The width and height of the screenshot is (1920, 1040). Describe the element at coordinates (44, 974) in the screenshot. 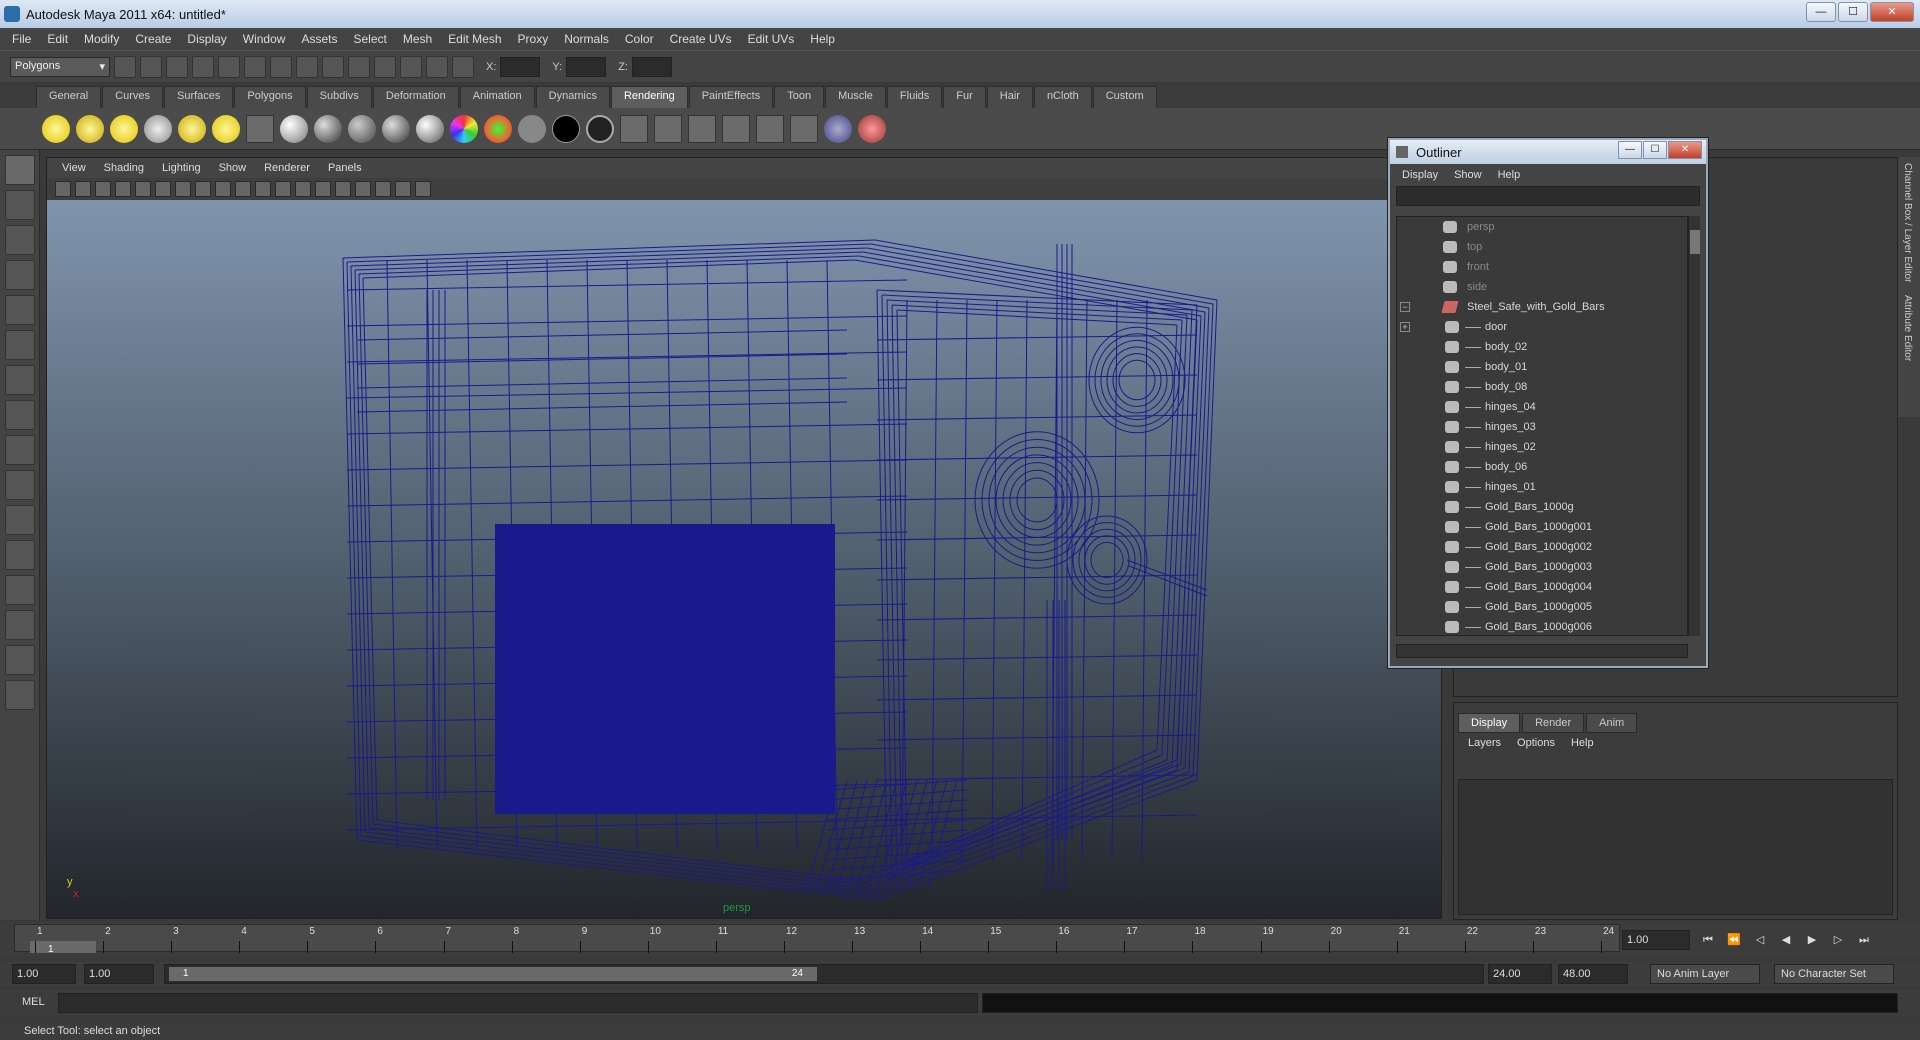

I see `start-time-field: 1.00` at that location.